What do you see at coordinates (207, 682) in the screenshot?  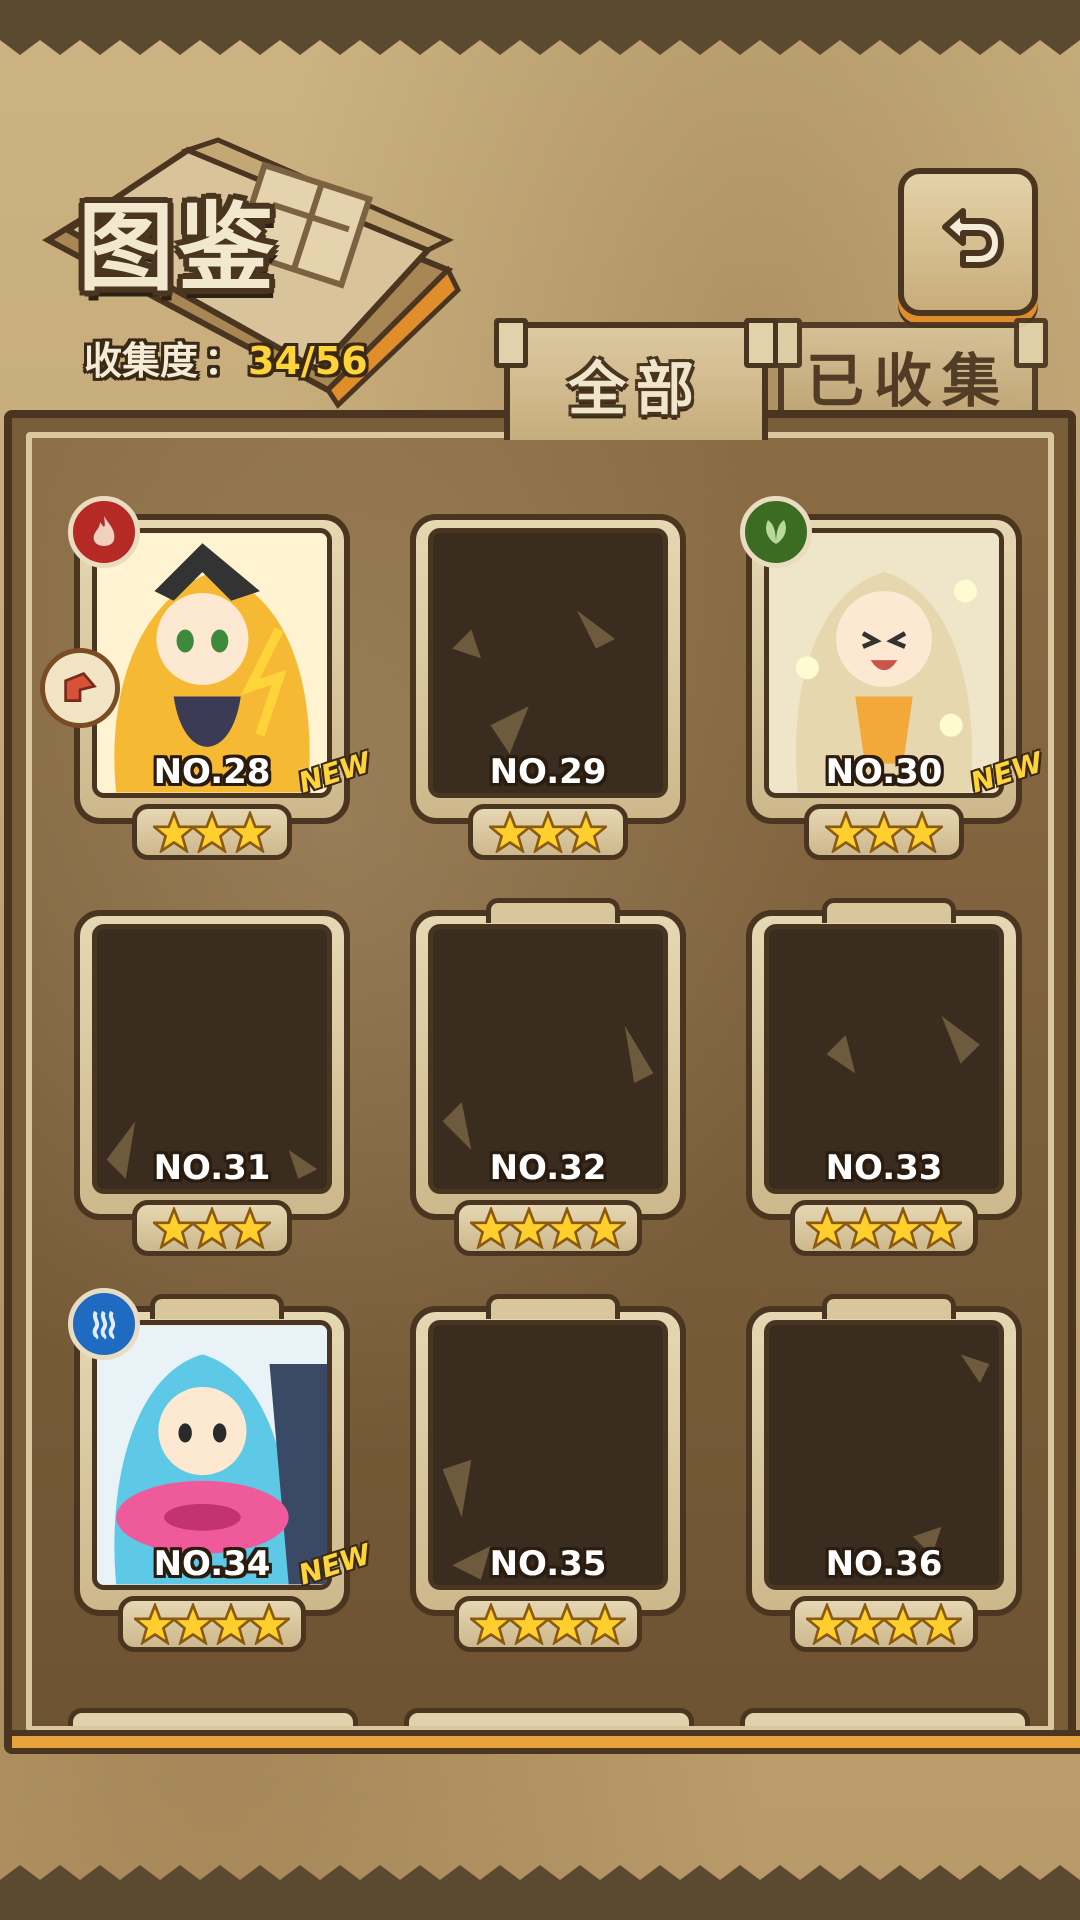 I see `collection-card: NO.28 NEW` at bounding box center [207, 682].